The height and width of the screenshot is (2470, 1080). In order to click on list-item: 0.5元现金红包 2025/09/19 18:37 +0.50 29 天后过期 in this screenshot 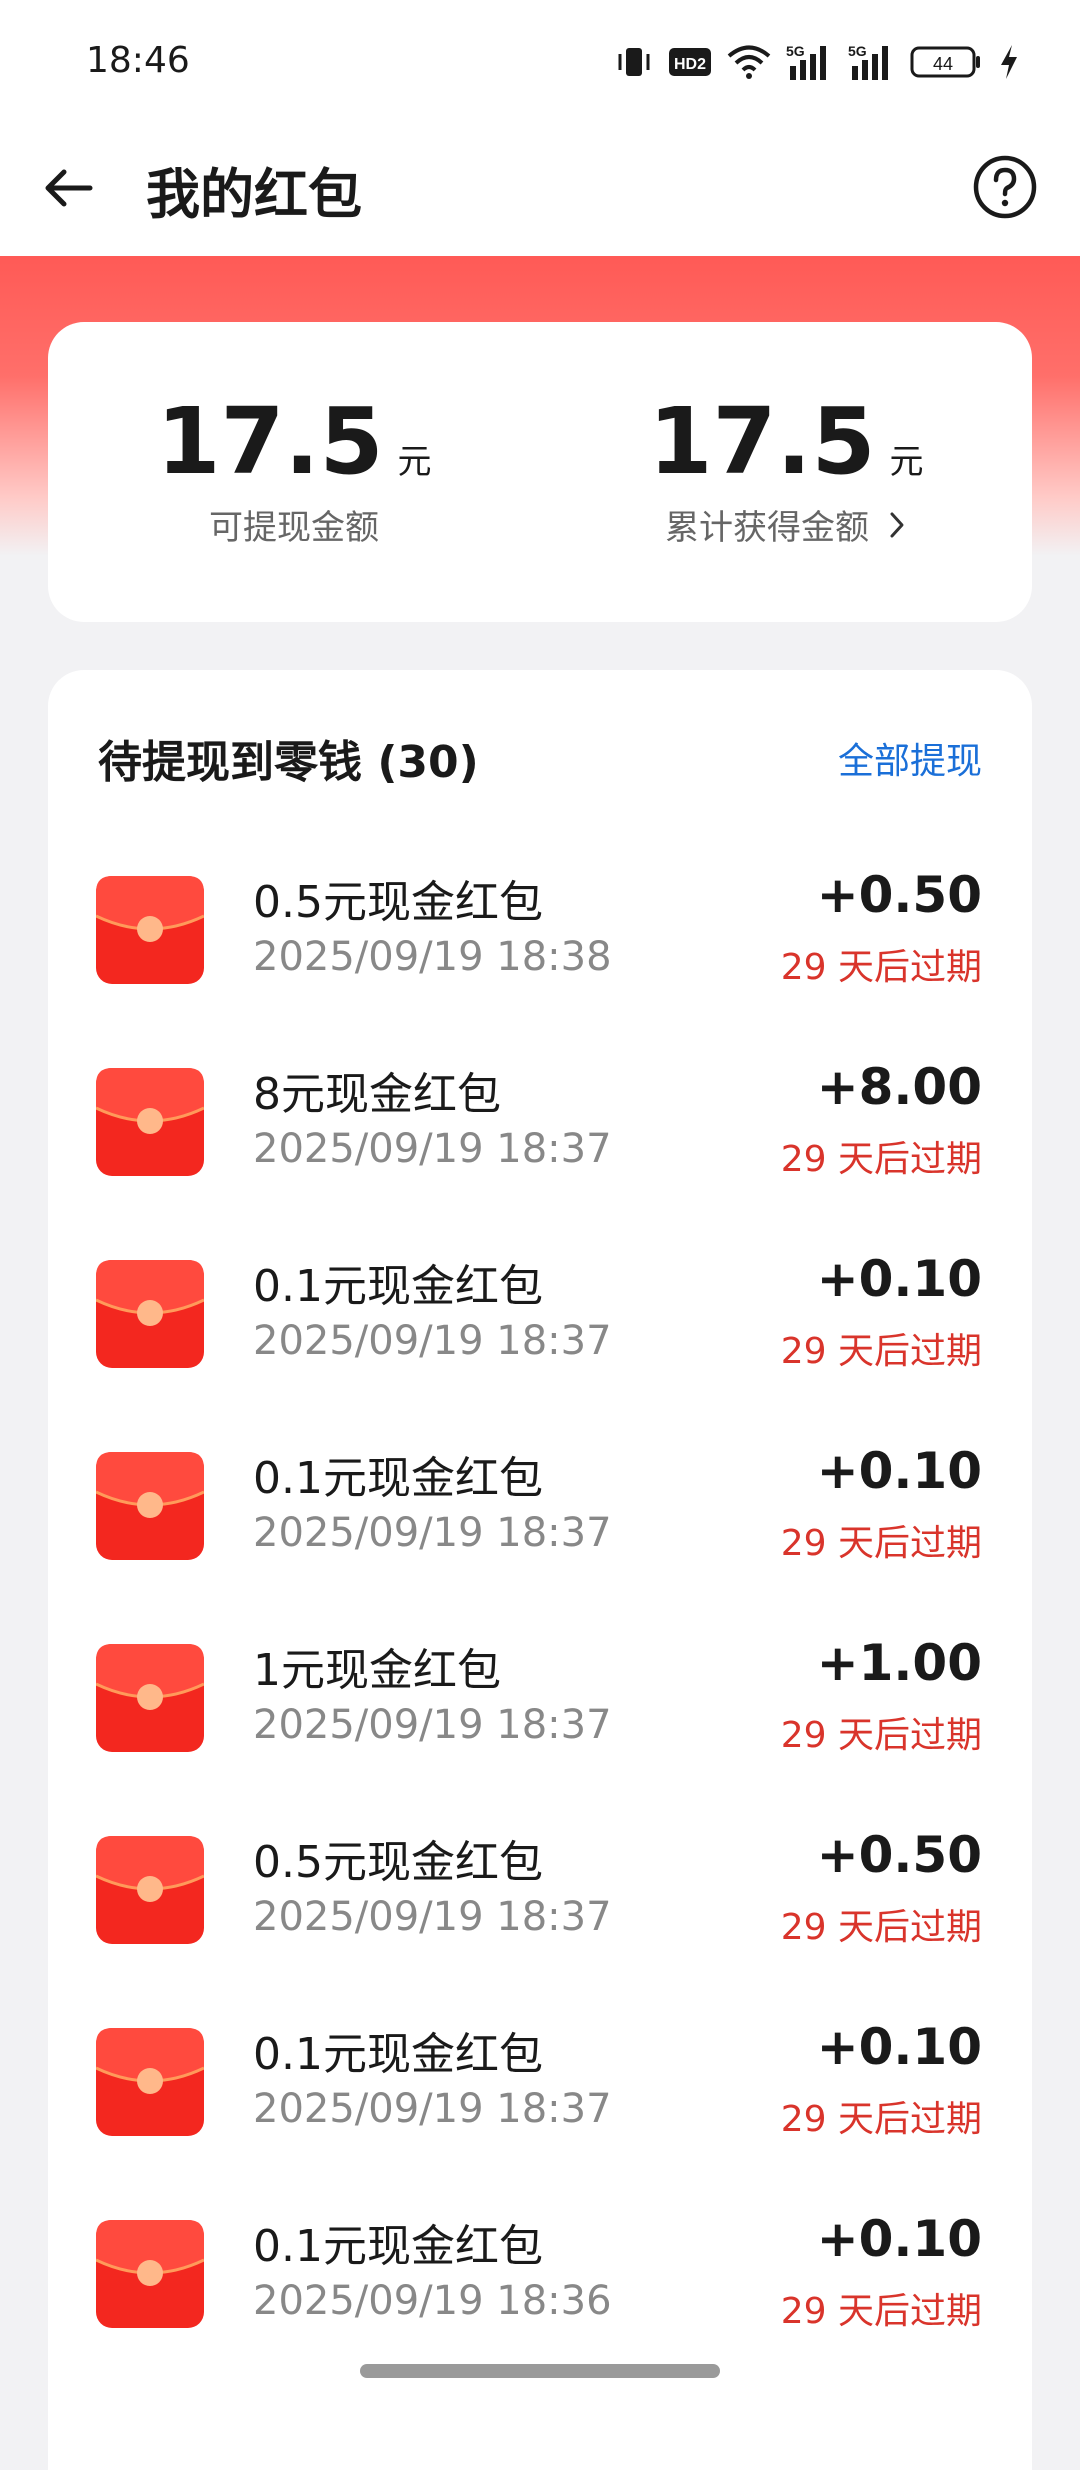, I will do `click(540, 1904)`.